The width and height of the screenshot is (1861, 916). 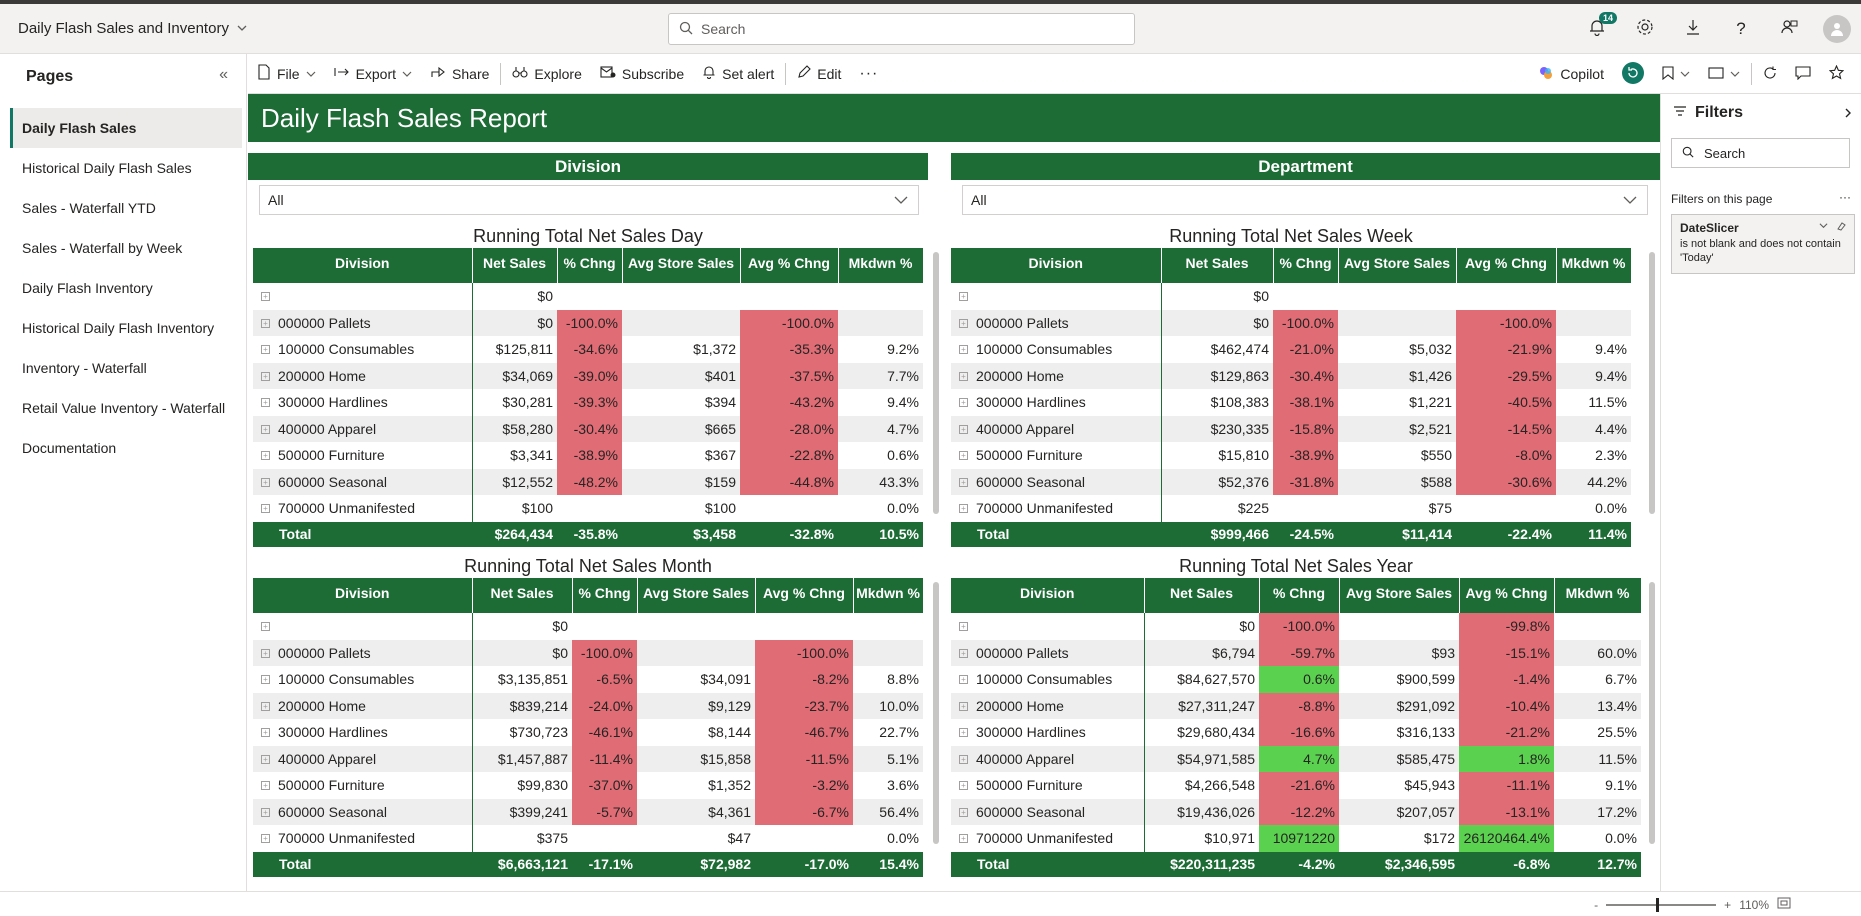 What do you see at coordinates (936, 383) in the screenshot?
I see `day-matrix-scrollbar` at bounding box center [936, 383].